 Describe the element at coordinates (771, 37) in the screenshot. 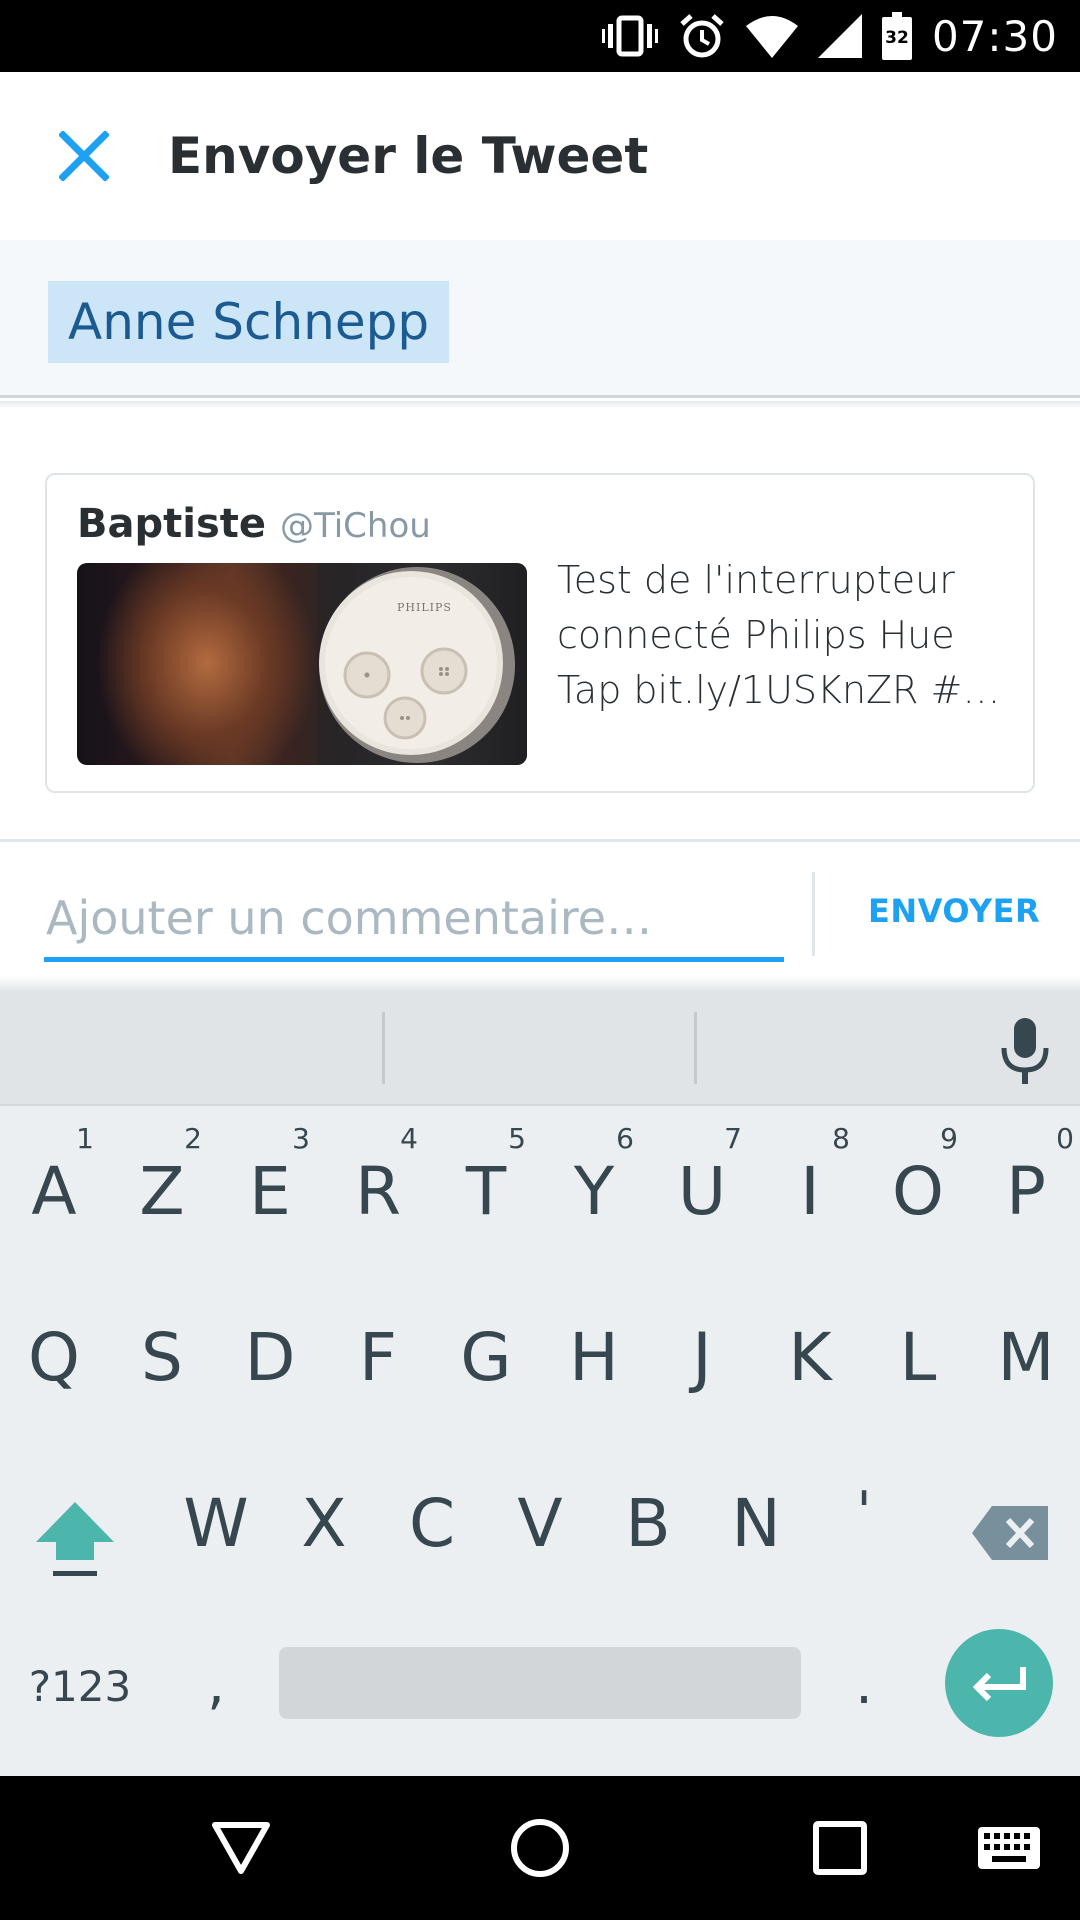

I see `wifi-icon` at that location.